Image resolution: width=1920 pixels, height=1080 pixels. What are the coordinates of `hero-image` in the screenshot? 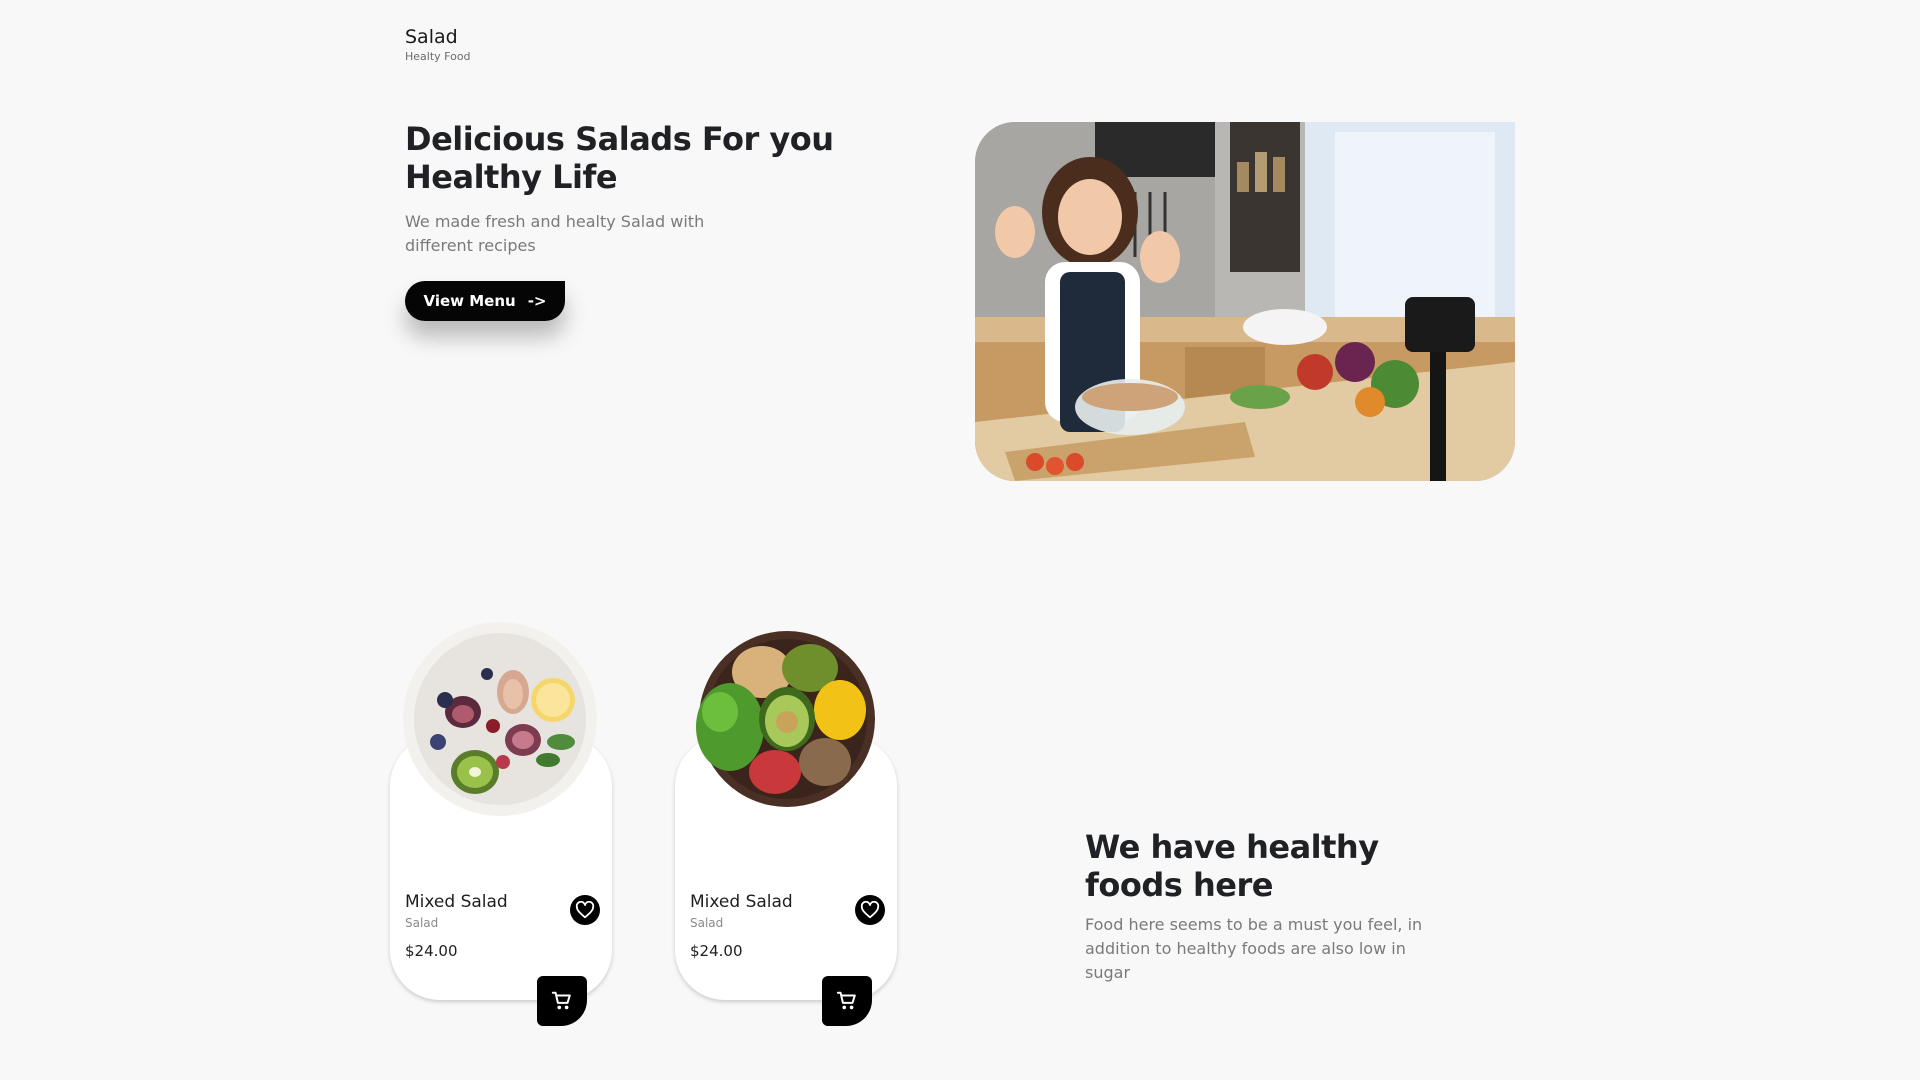 It's located at (1245, 301).